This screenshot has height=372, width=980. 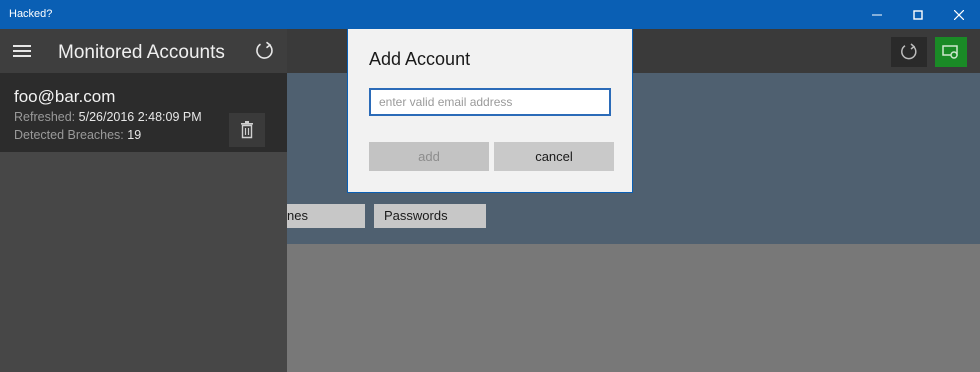 I want to click on main-refresh-button, so click(x=909, y=52).